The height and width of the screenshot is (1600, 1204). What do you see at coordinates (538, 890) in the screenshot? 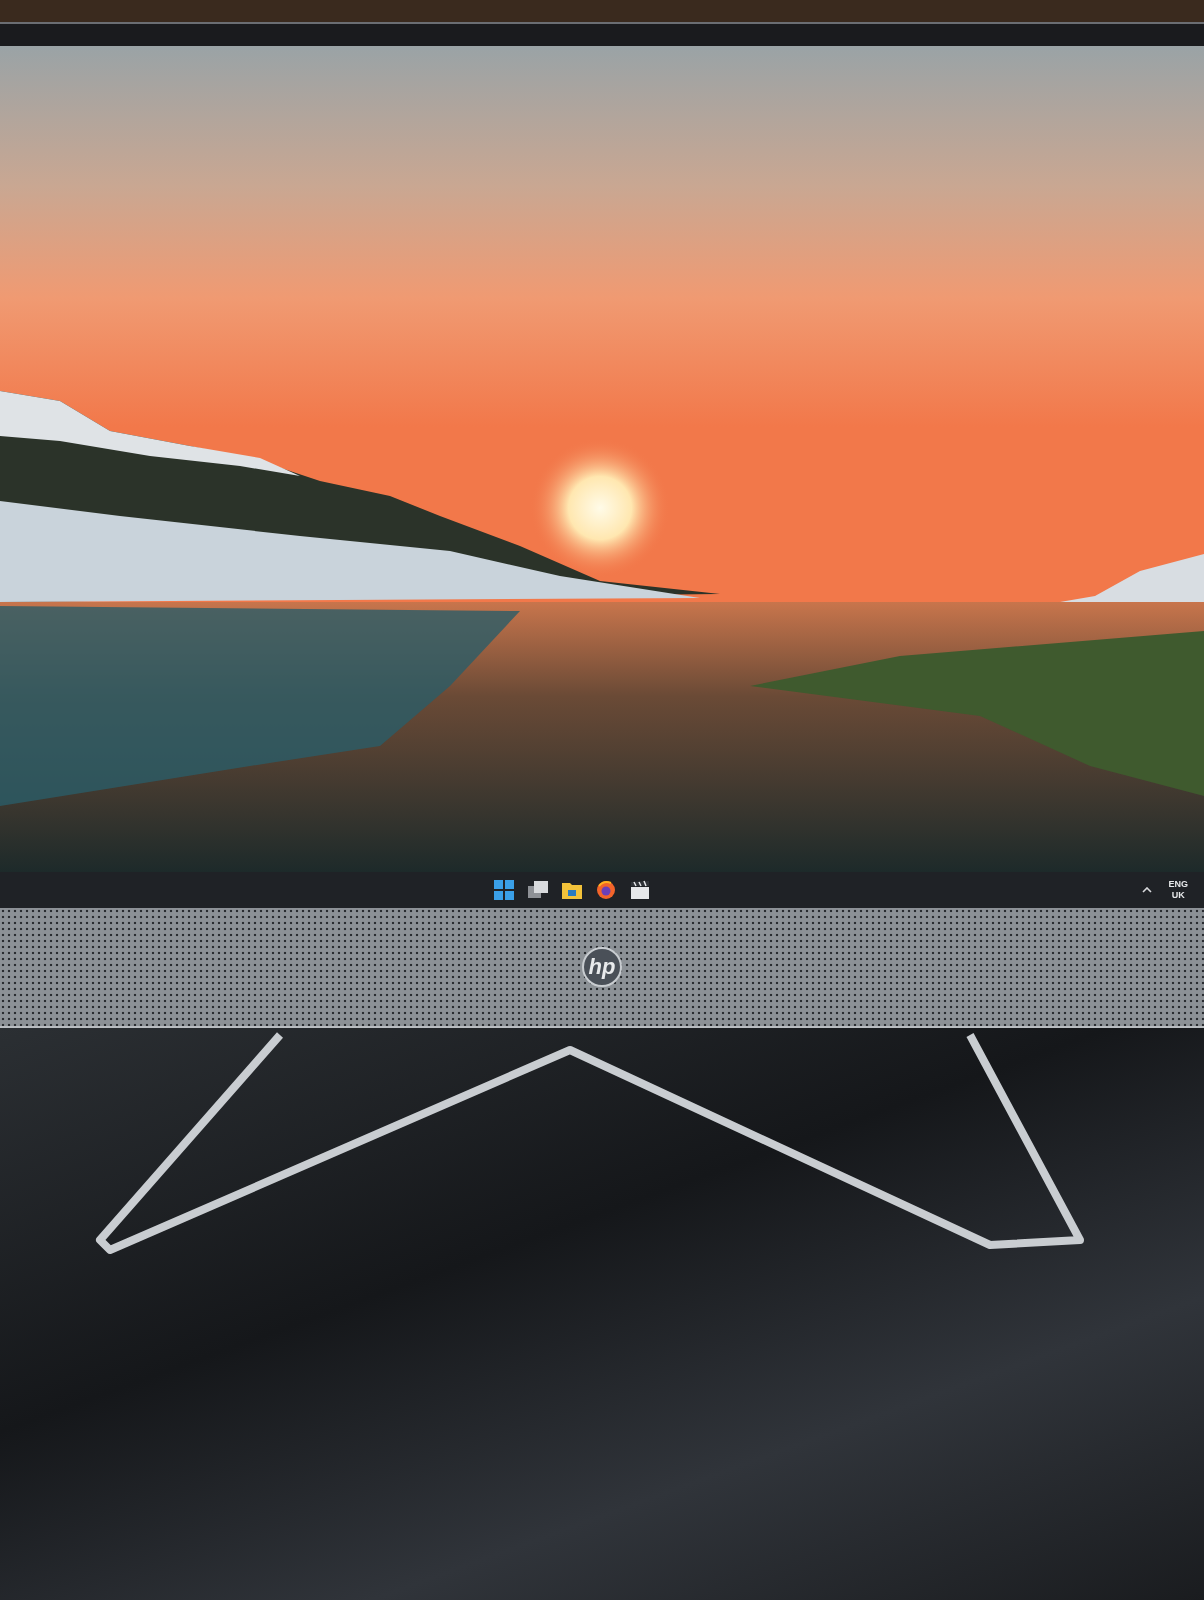
I see `task-view-icon` at bounding box center [538, 890].